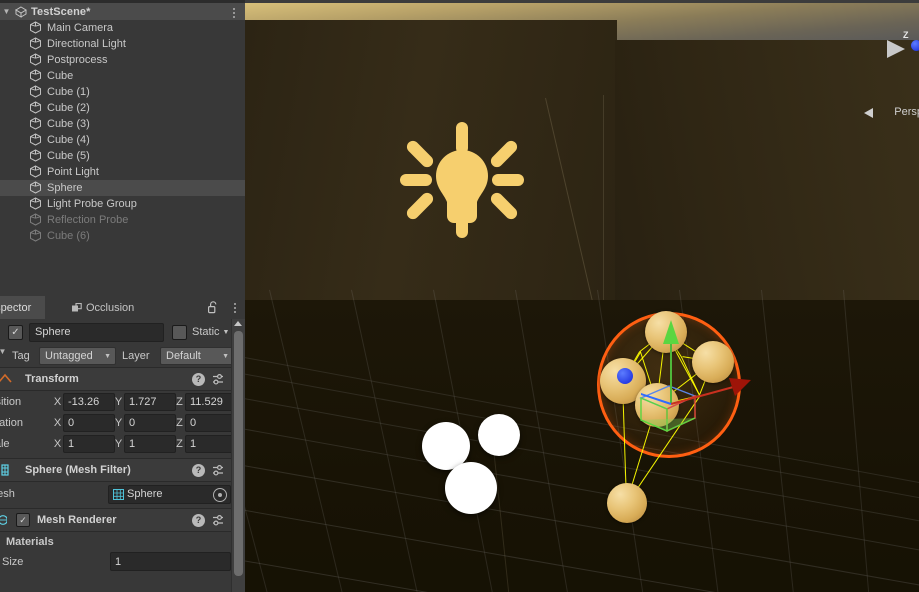  Describe the element at coordinates (896, 49) in the screenshot. I see `orientation-cone-icon` at that location.